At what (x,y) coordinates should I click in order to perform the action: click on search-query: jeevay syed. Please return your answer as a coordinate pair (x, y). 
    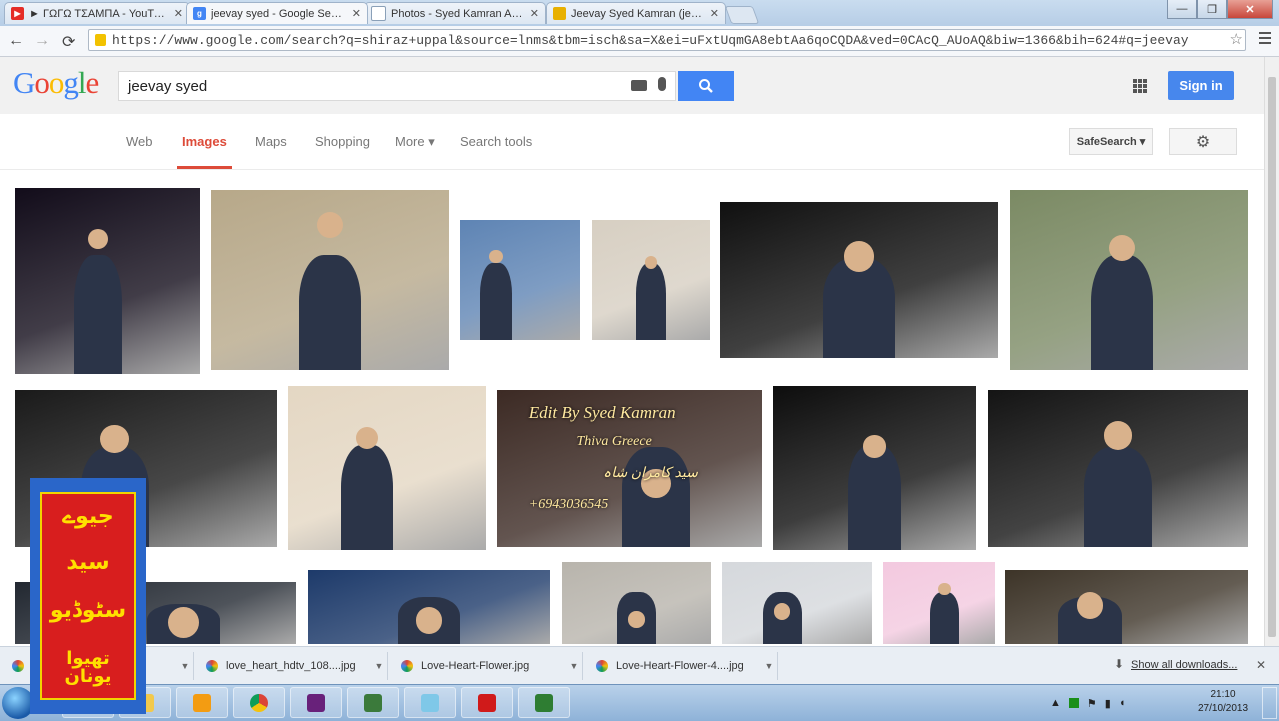
    Looking at the image, I should click on (168, 86).